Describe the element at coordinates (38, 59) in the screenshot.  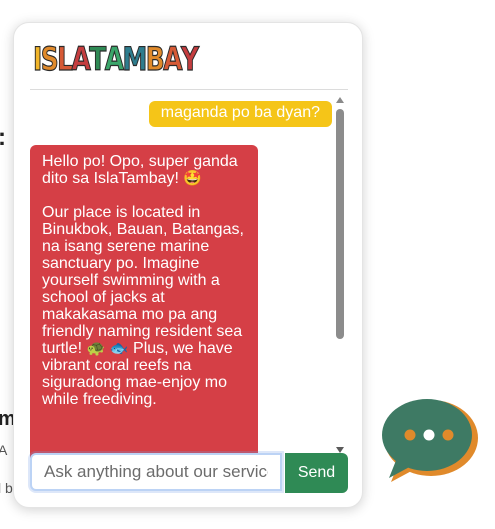
I see `logo-letter: I` at that location.